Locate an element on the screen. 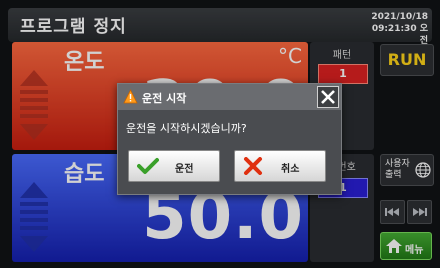 This screenshot has width=440, height=268. cancel-button: 취소 is located at coordinates (280, 166).